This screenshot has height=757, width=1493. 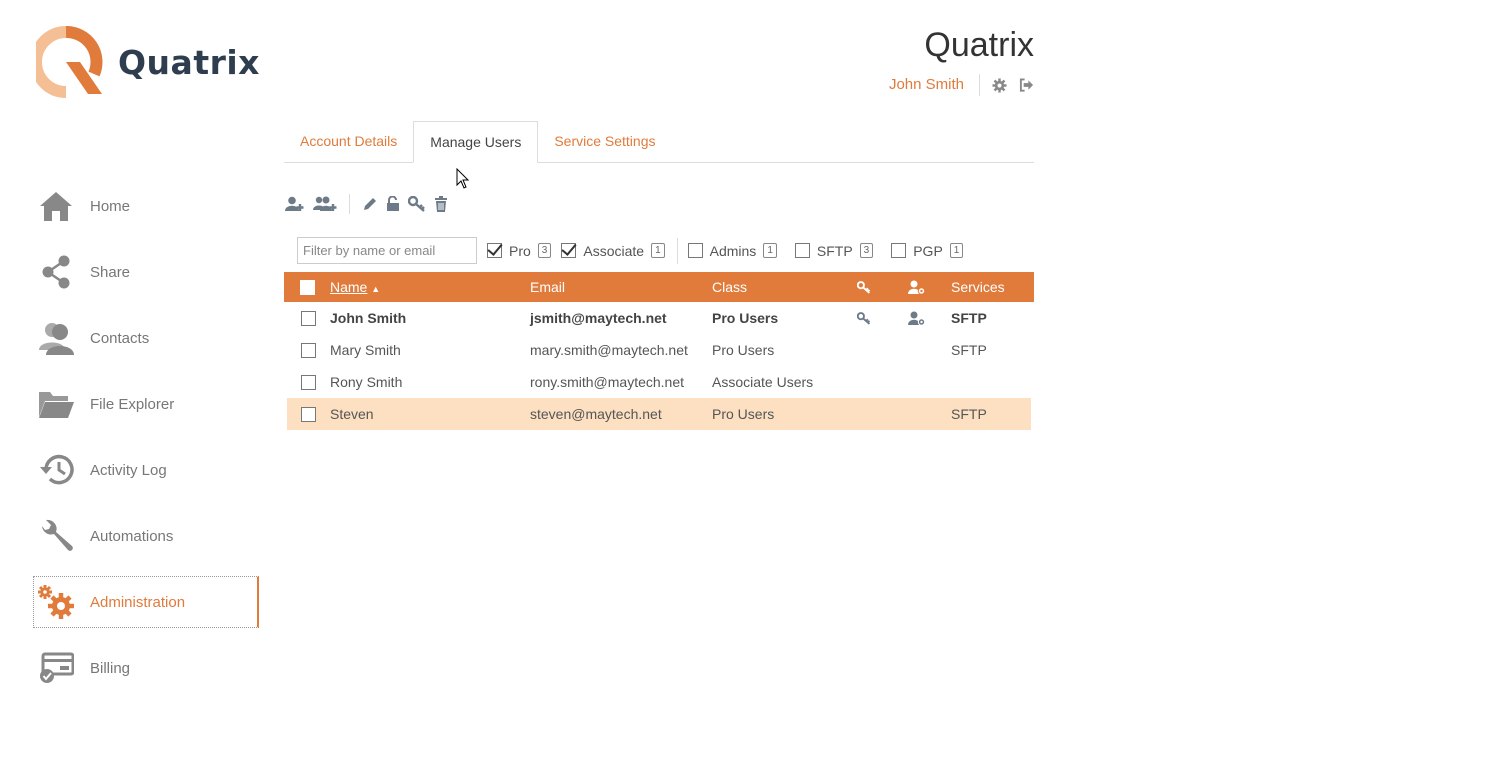 What do you see at coordinates (376, 289) in the screenshot?
I see `sort-asc-icon: ▲` at bounding box center [376, 289].